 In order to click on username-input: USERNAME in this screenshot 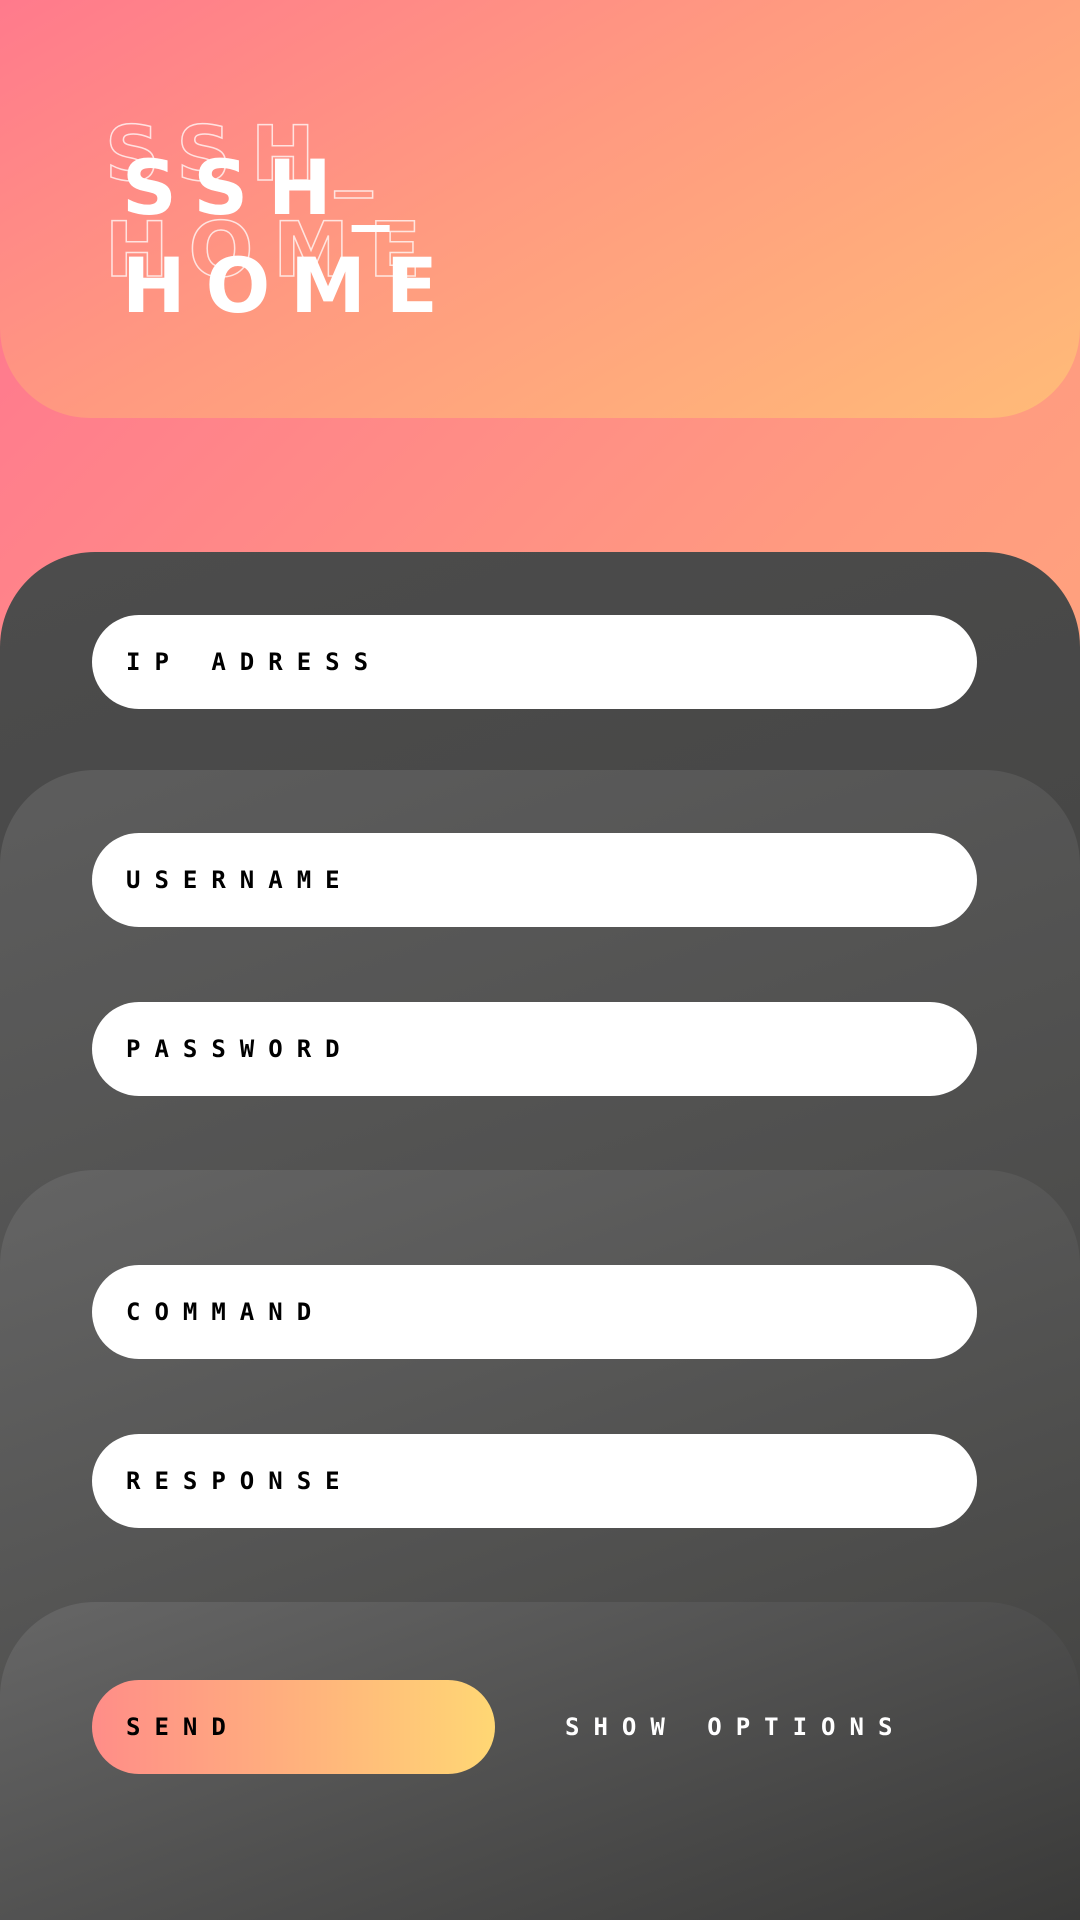, I will do `click(534, 880)`.